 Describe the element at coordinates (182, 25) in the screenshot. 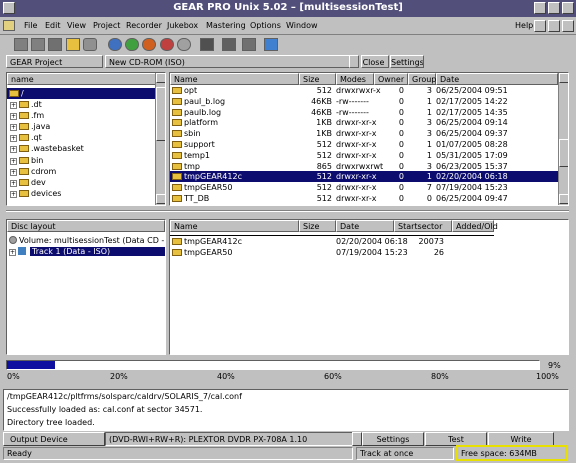

I see `menu-jukebox: Jukebox` at that location.